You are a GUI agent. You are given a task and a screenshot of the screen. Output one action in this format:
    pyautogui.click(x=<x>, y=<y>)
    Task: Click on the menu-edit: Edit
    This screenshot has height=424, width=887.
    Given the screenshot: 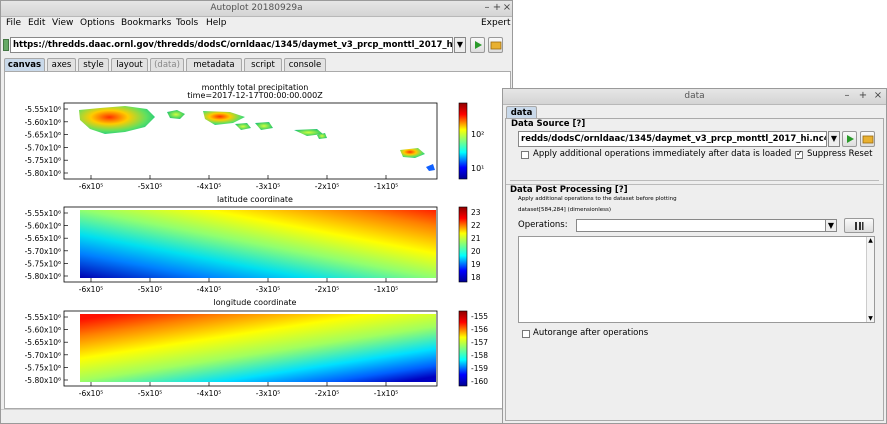 What is the action you would take?
    pyautogui.click(x=36, y=23)
    